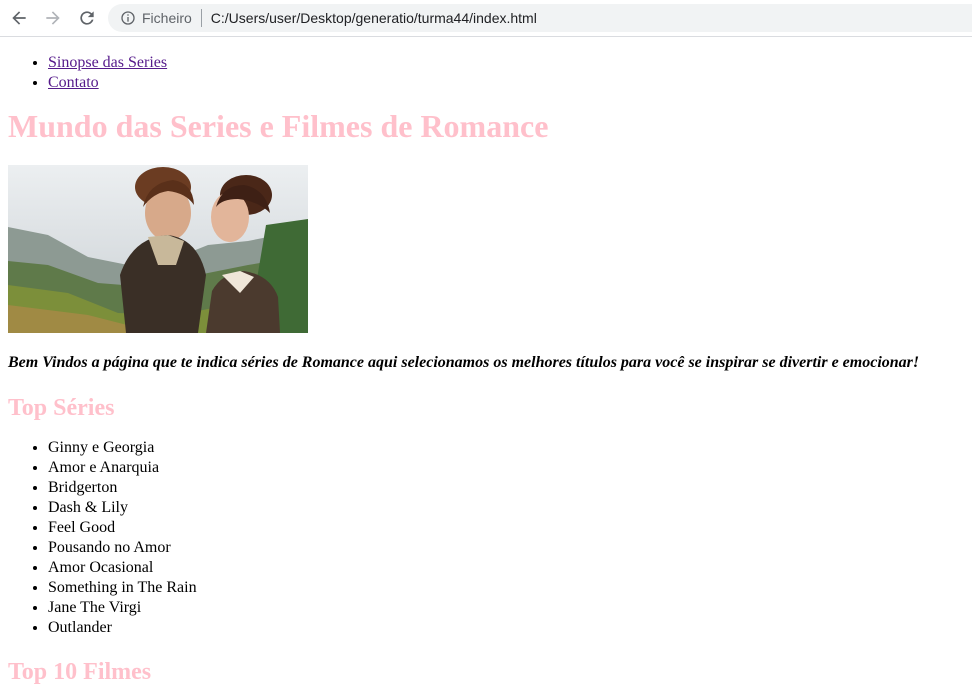 The height and width of the screenshot is (687, 972). Describe the element at coordinates (506, 528) in the screenshot. I see `list-item: Feel Good` at that location.